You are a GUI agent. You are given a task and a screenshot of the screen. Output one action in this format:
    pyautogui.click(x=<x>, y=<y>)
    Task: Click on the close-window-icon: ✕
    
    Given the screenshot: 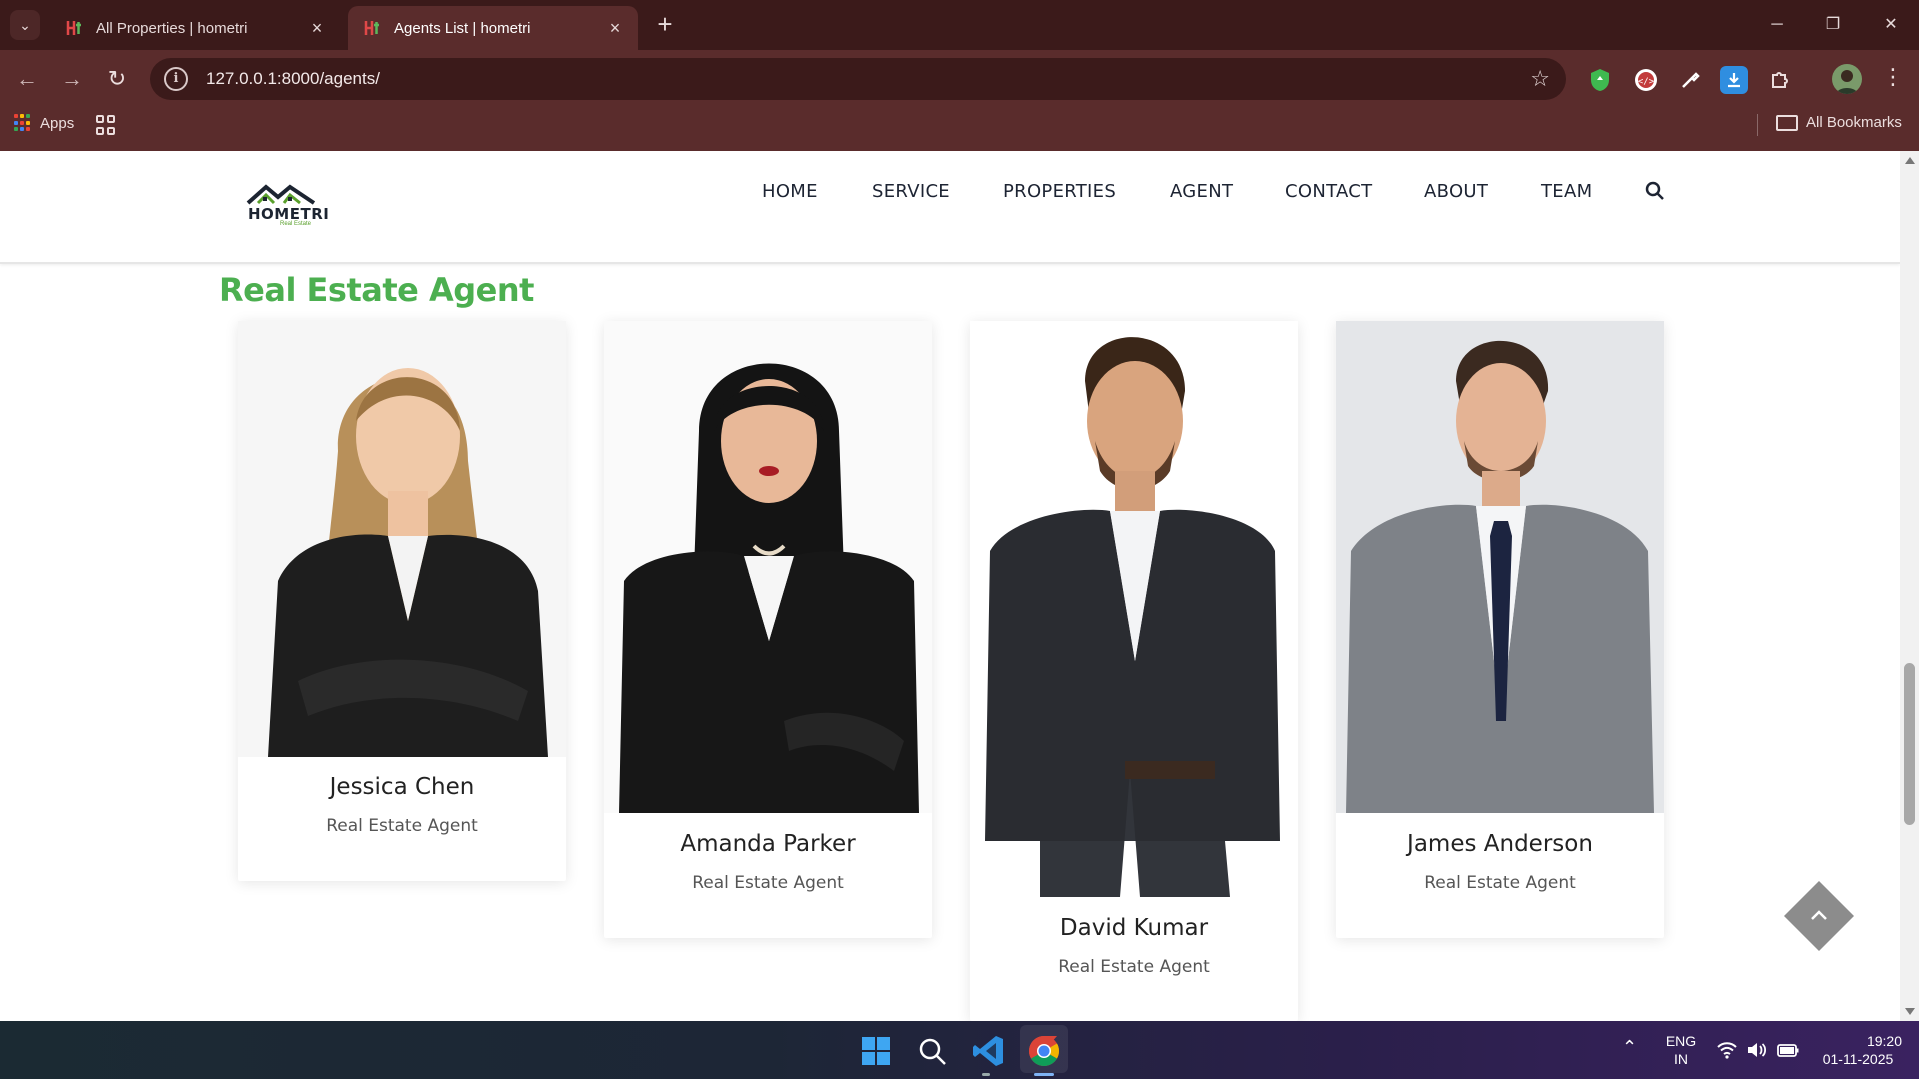 What is the action you would take?
    pyautogui.click(x=1891, y=25)
    